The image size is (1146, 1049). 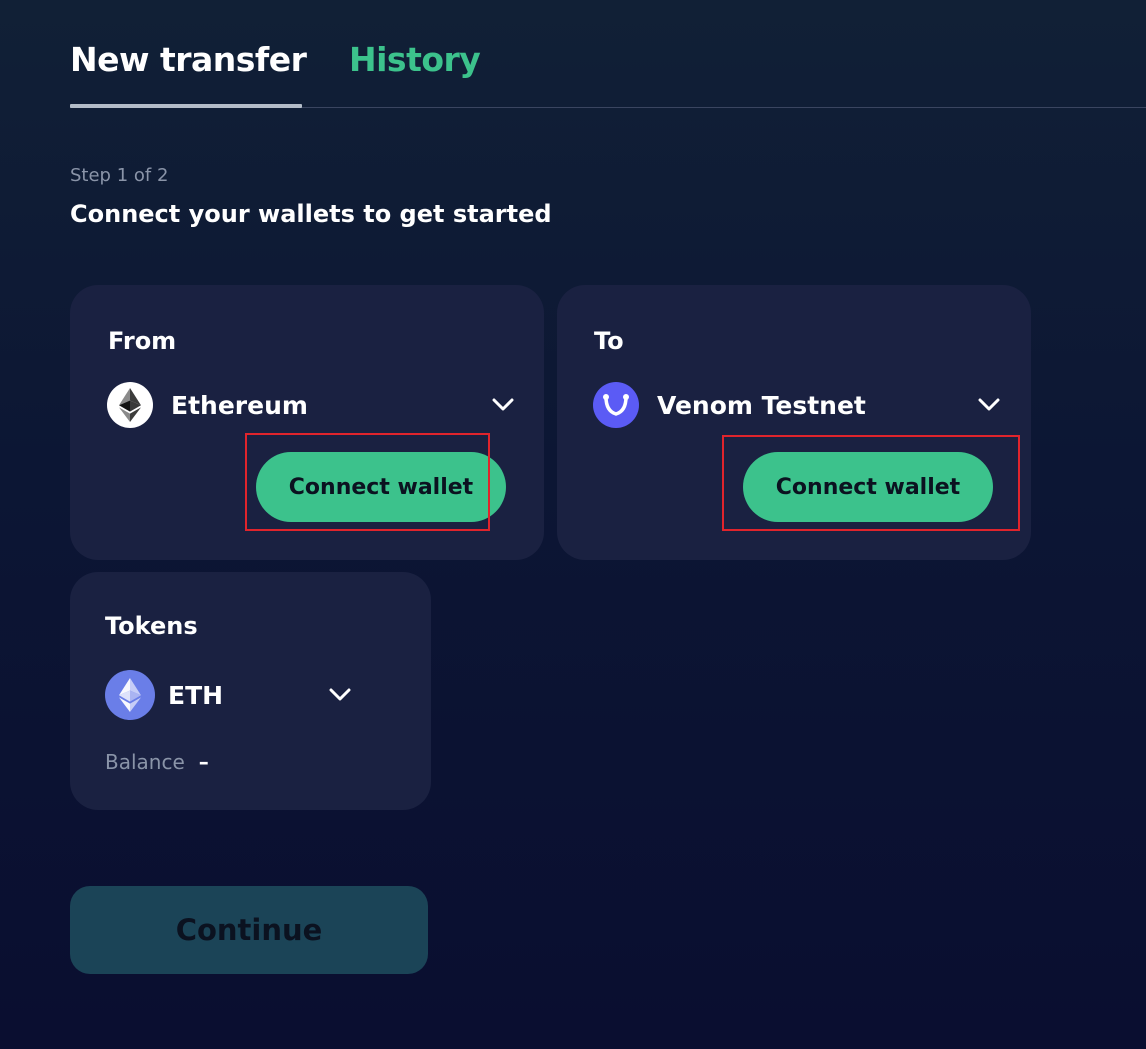 What do you see at coordinates (868, 487) in the screenshot?
I see `to-connect-wallet-button: Connect wallet` at bounding box center [868, 487].